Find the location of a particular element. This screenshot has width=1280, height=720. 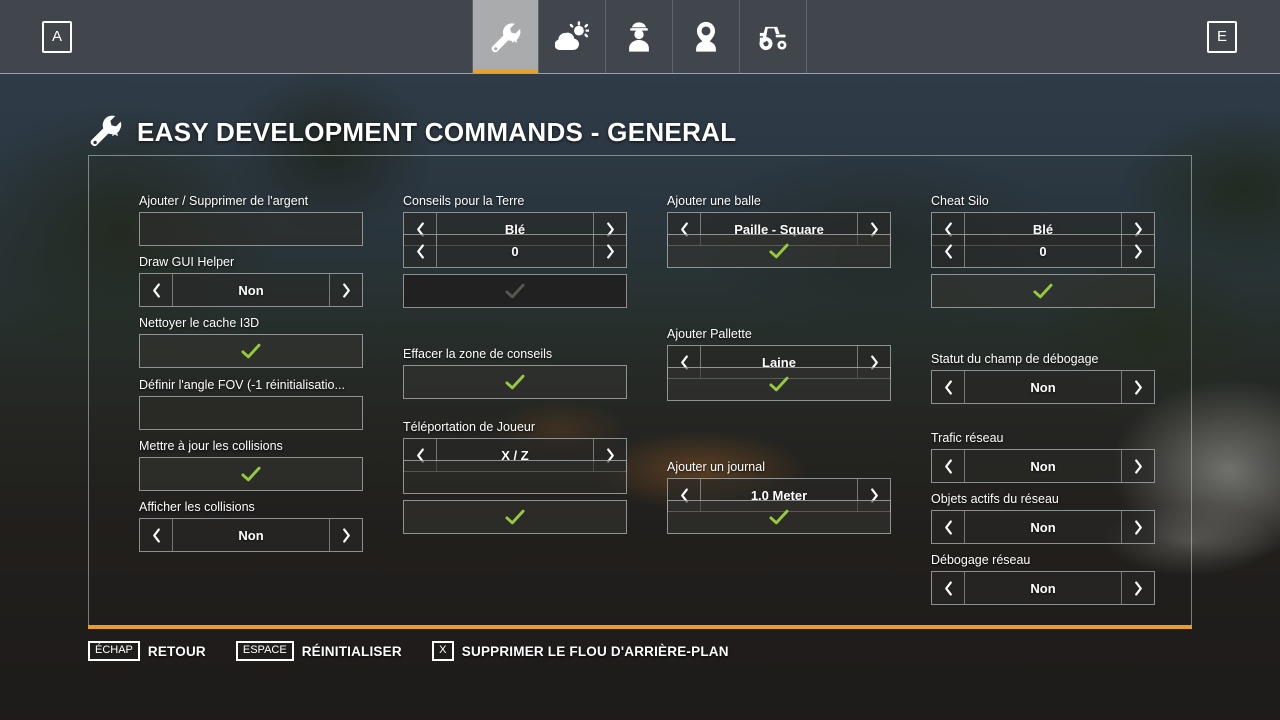

weather-cloud-sun-icon is located at coordinates (572, 37).